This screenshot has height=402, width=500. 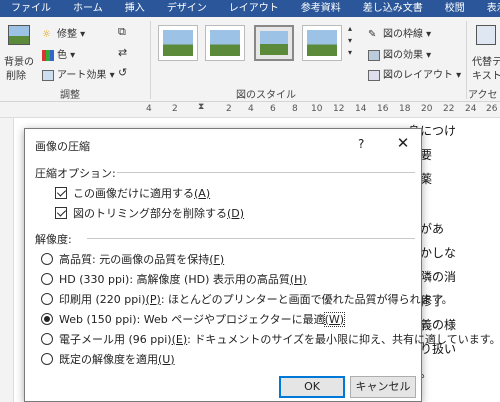 I want to click on apply-only-label: この画像だけに適用する, so click(x=133, y=193).